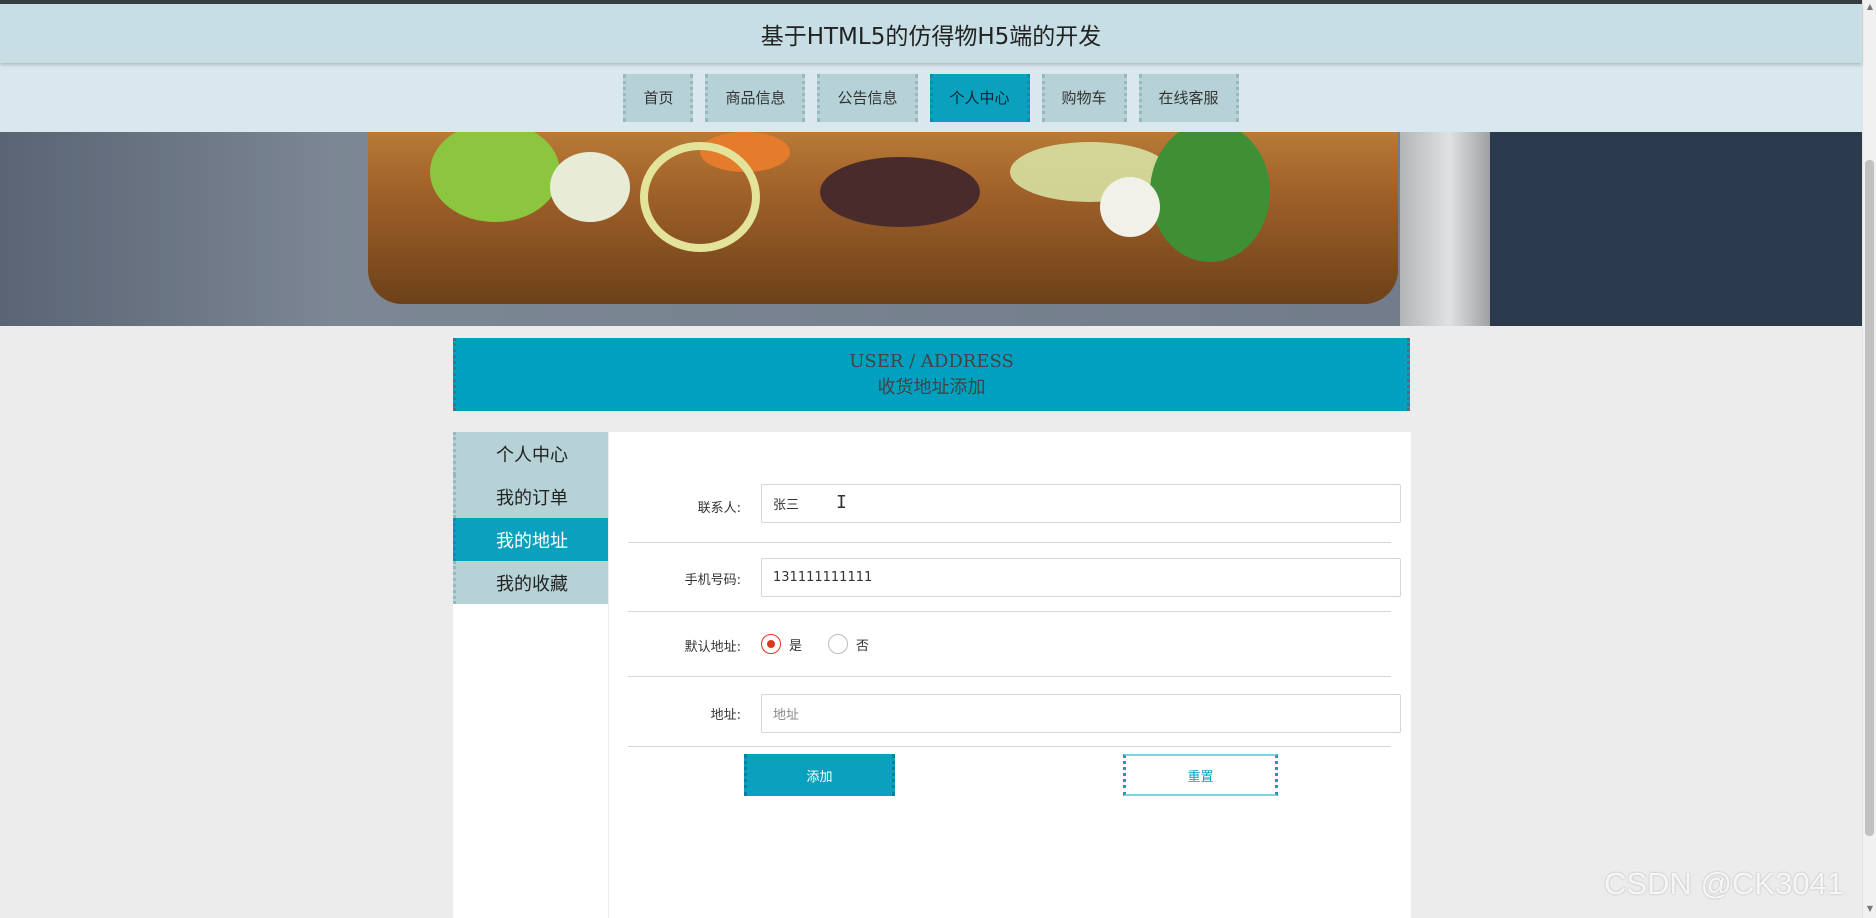 The width and height of the screenshot is (1876, 918). What do you see at coordinates (530, 453) in the screenshot?
I see `sidebar-item-personal-center: 个人中心` at bounding box center [530, 453].